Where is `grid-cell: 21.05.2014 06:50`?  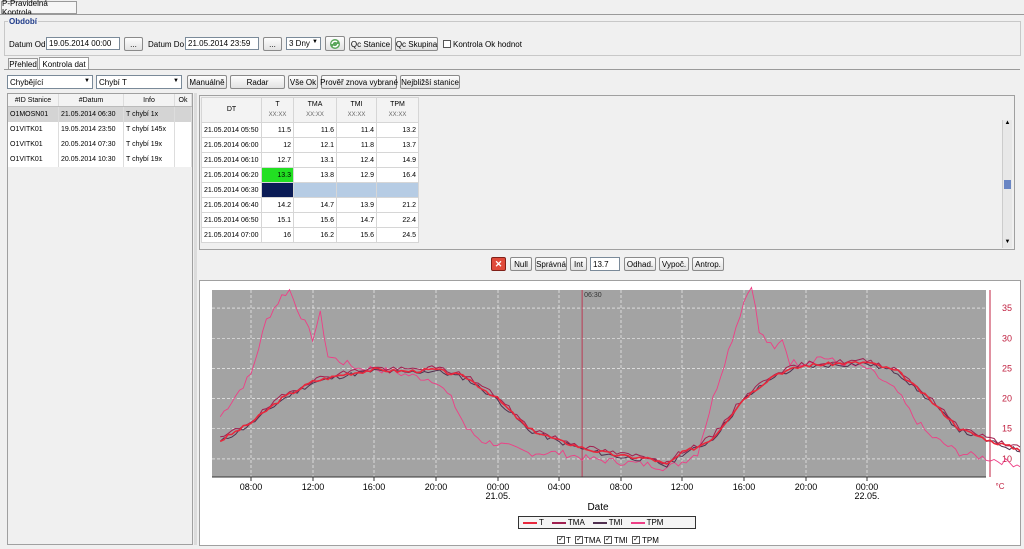
grid-cell: 21.05.2014 06:50 is located at coordinates (231, 220).